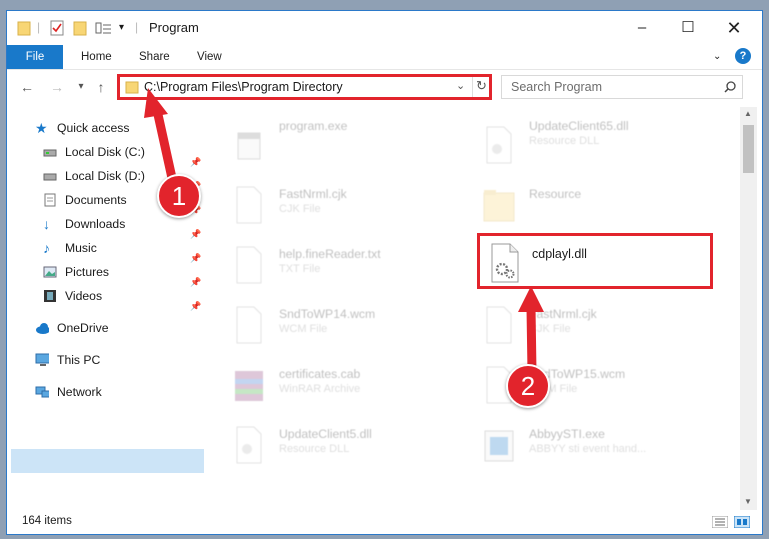 This screenshot has width=769, height=539. What do you see at coordinates (730, 87) in the screenshot?
I see `search-icon` at bounding box center [730, 87].